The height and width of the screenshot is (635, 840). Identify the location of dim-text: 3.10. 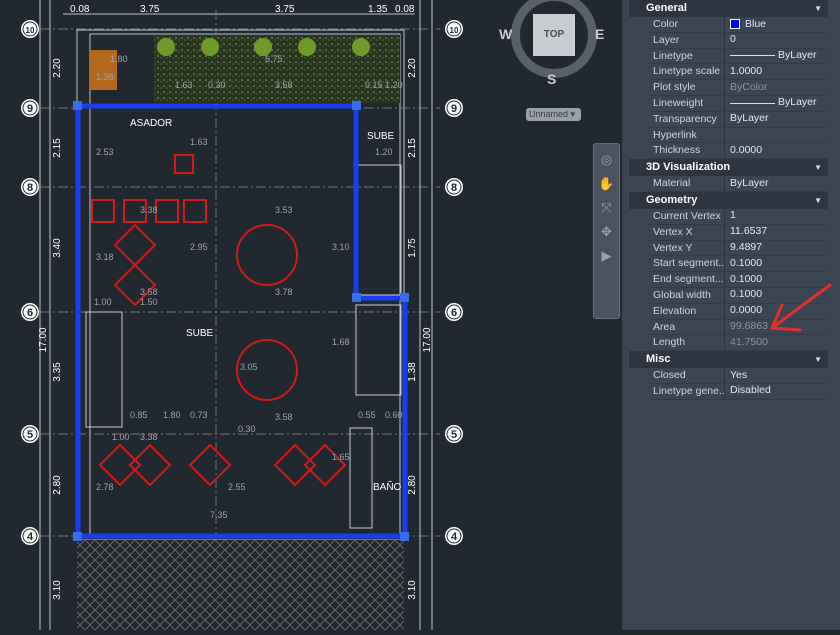
(341, 247).